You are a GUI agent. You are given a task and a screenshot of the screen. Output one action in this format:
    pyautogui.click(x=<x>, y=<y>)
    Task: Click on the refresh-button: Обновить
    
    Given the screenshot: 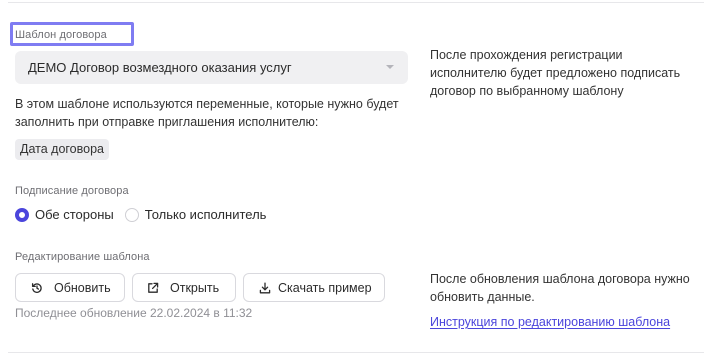 What is the action you would take?
    pyautogui.click(x=70, y=287)
    